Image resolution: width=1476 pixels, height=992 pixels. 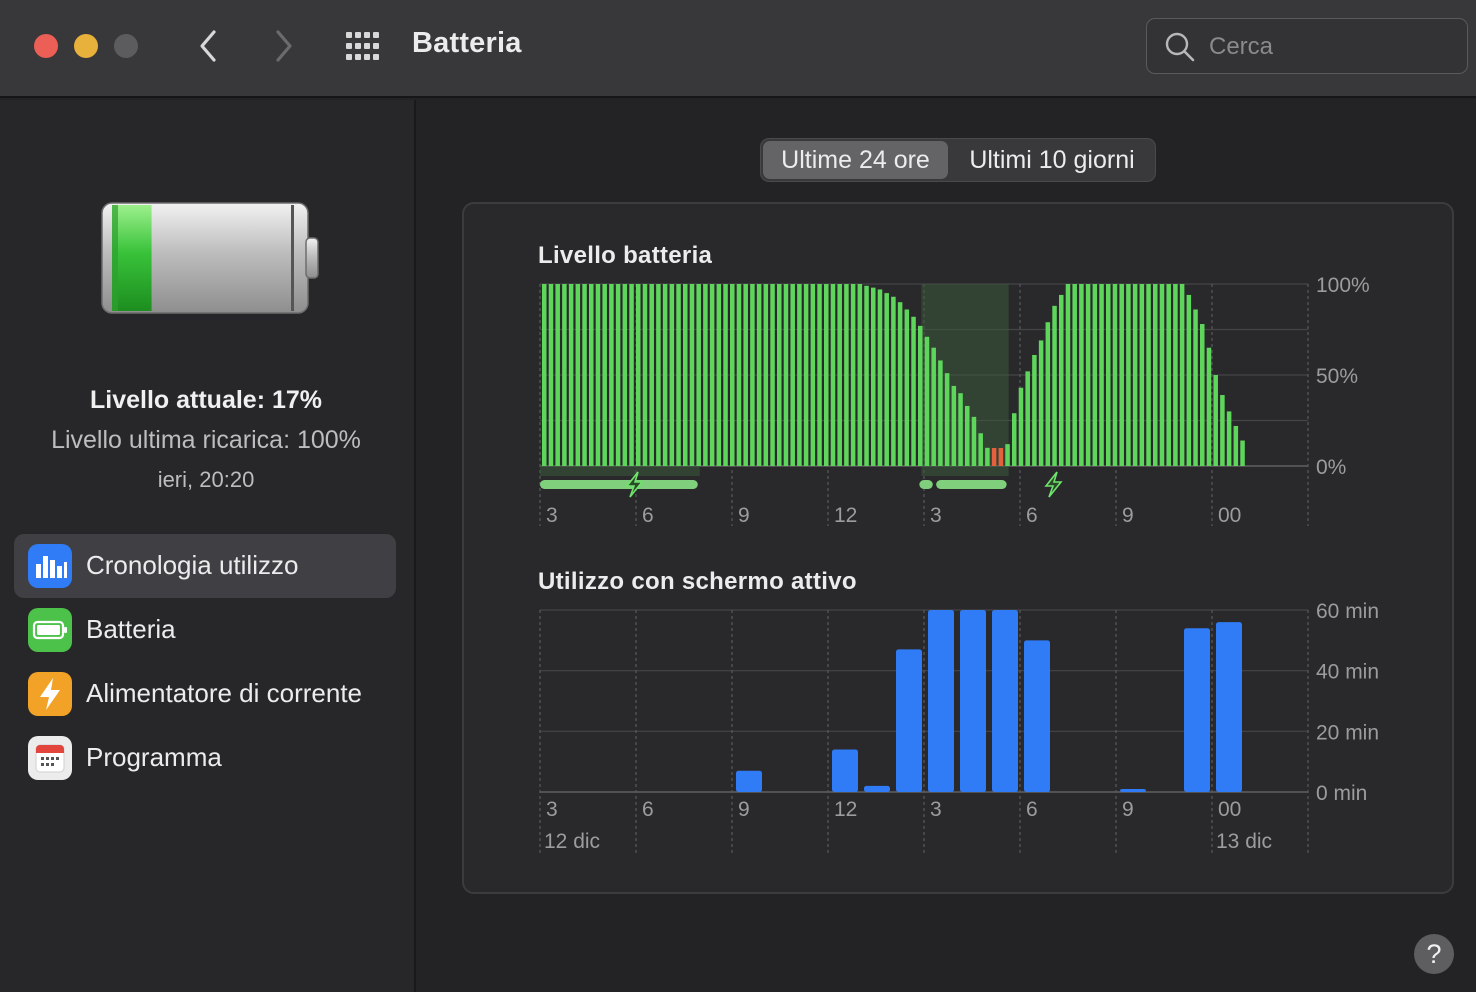 I want to click on help-button: ?, so click(x=1434, y=954).